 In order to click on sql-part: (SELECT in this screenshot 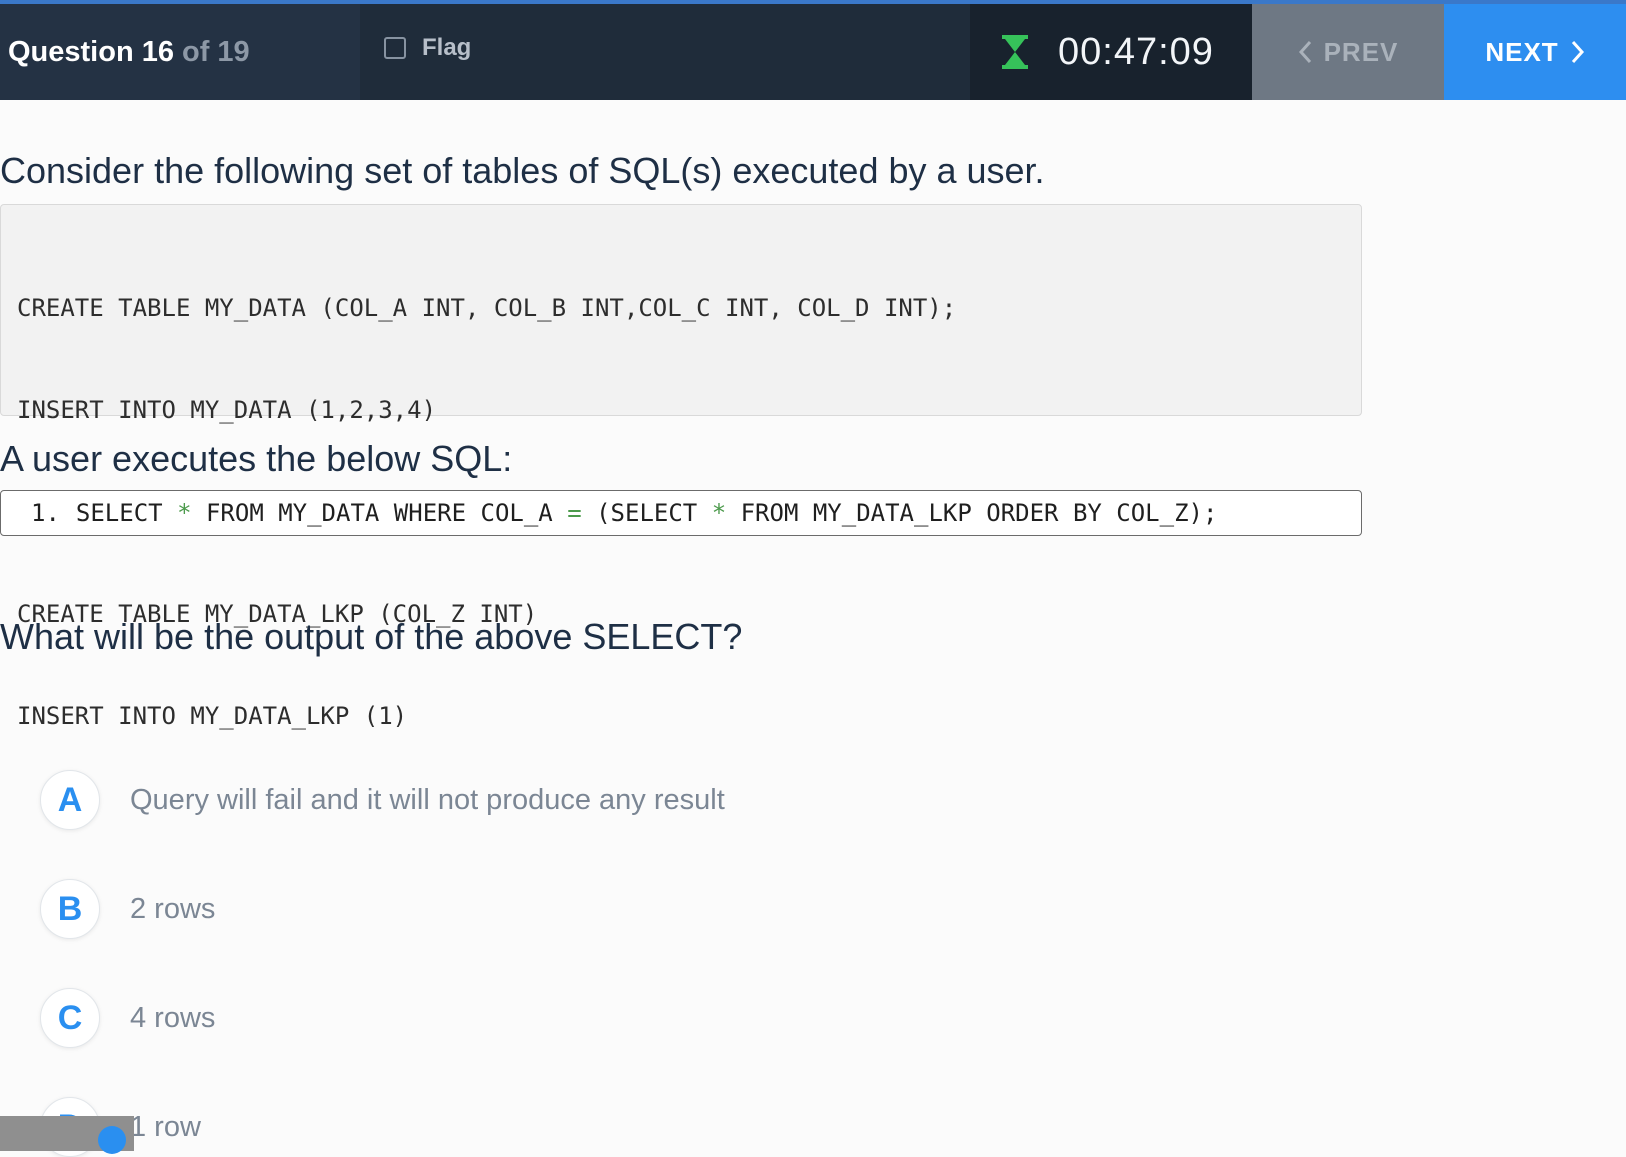, I will do `click(646, 513)`.